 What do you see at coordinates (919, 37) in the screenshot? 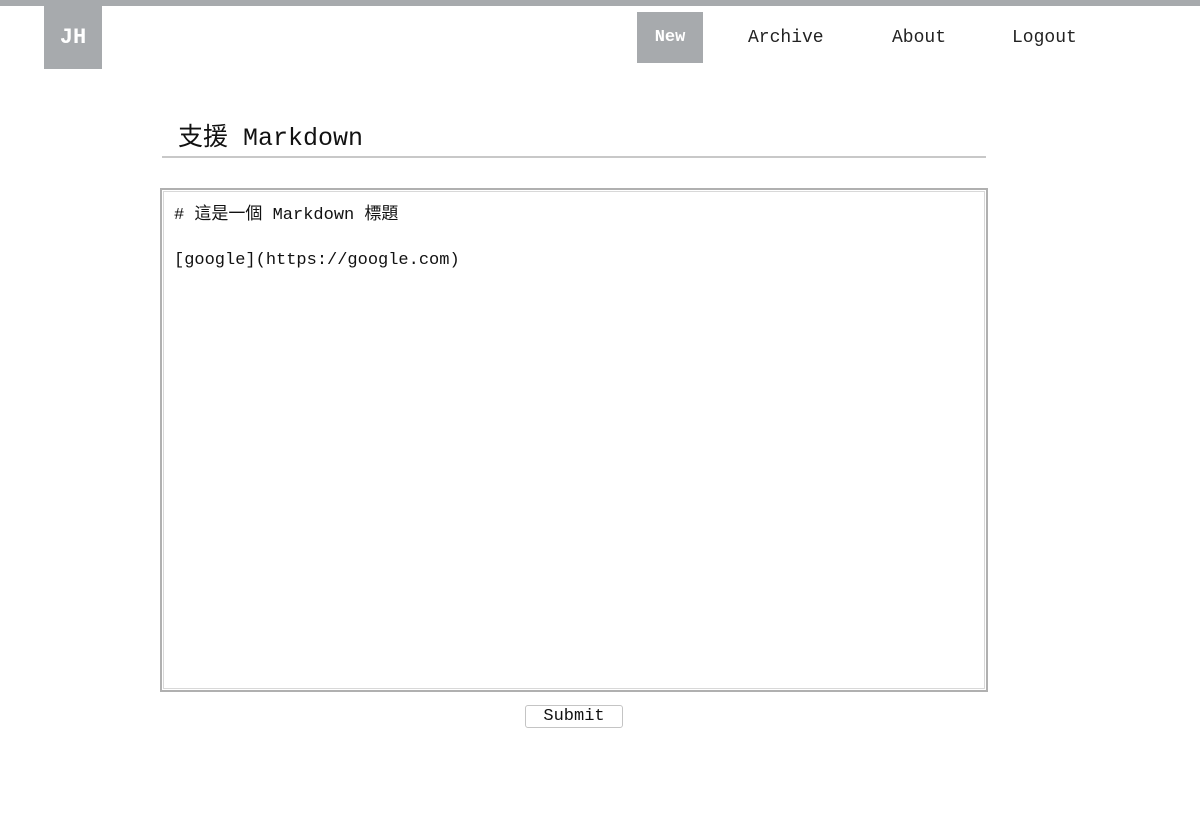
I see `nav-about: About` at bounding box center [919, 37].